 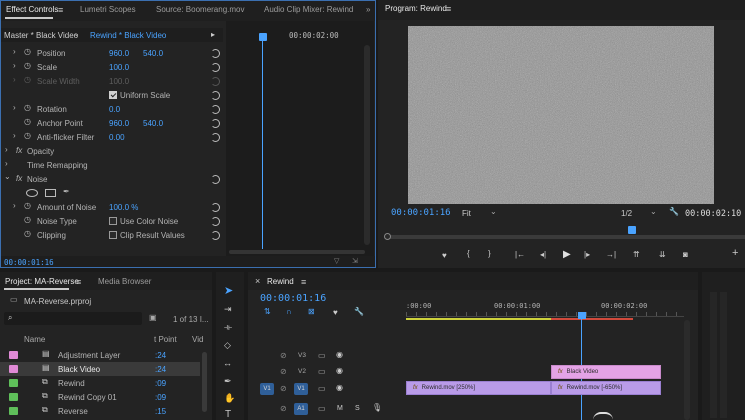 I want to click on fit-dropdown: Fit, so click(x=466, y=213).